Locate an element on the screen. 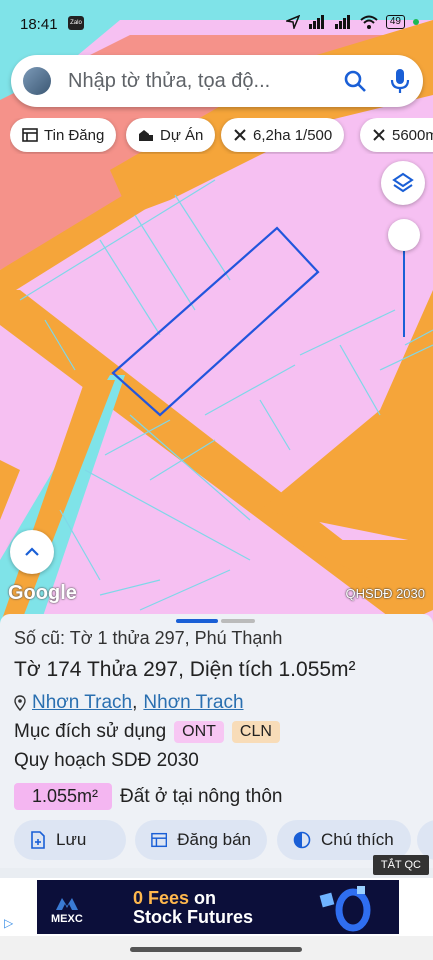 This screenshot has height=960, width=433. sheet-handle-secondary is located at coordinates (238, 621).